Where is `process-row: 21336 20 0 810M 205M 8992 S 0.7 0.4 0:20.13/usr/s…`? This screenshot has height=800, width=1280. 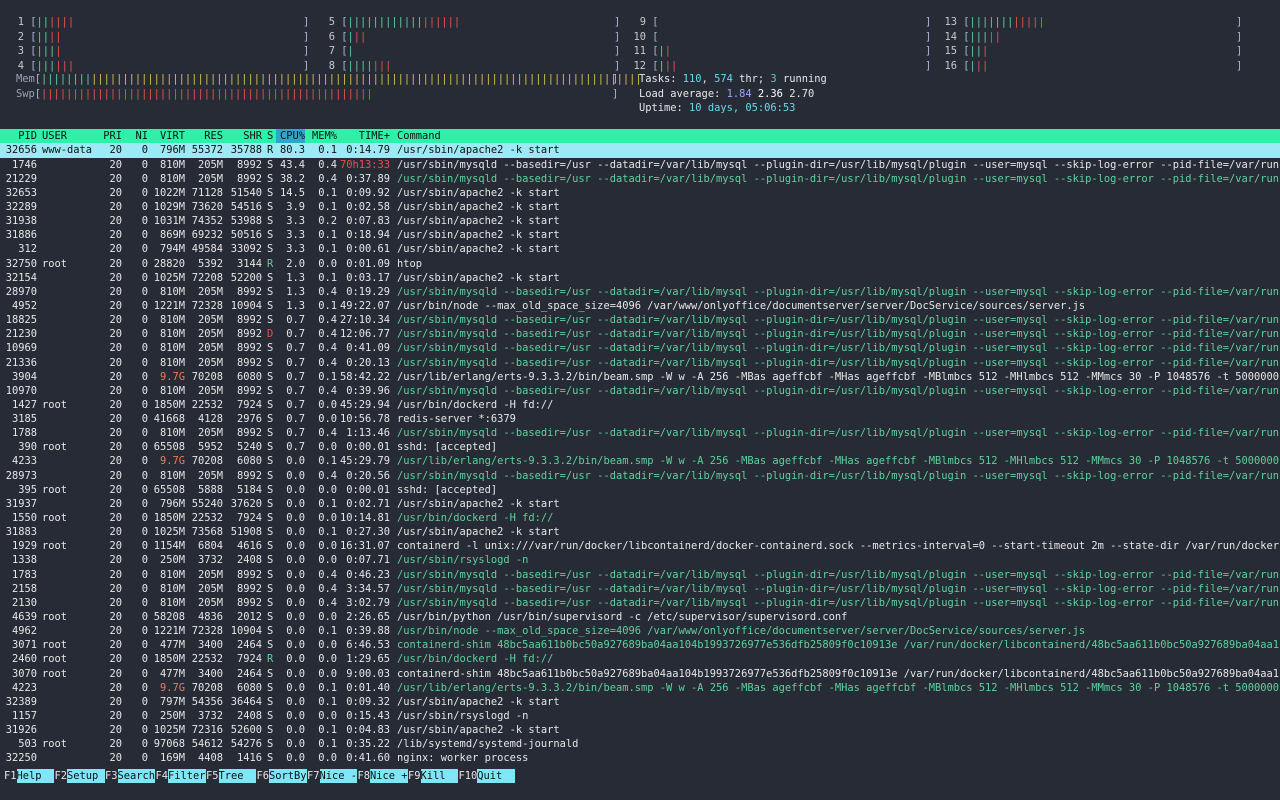
process-row: 21336 20 0 810M 205M 8992 S 0.7 0.4 0:20.13/usr/s… is located at coordinates (640, 363).